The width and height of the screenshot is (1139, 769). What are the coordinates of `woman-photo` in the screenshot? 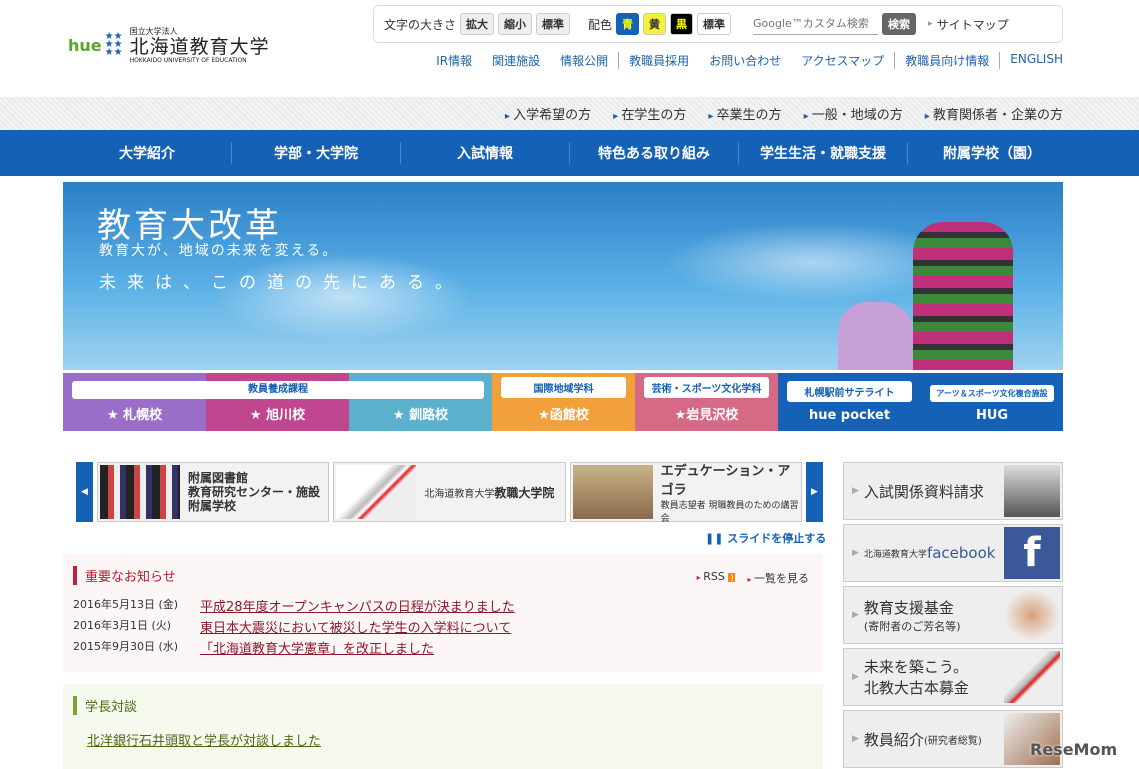 It's located at (1032, 491).